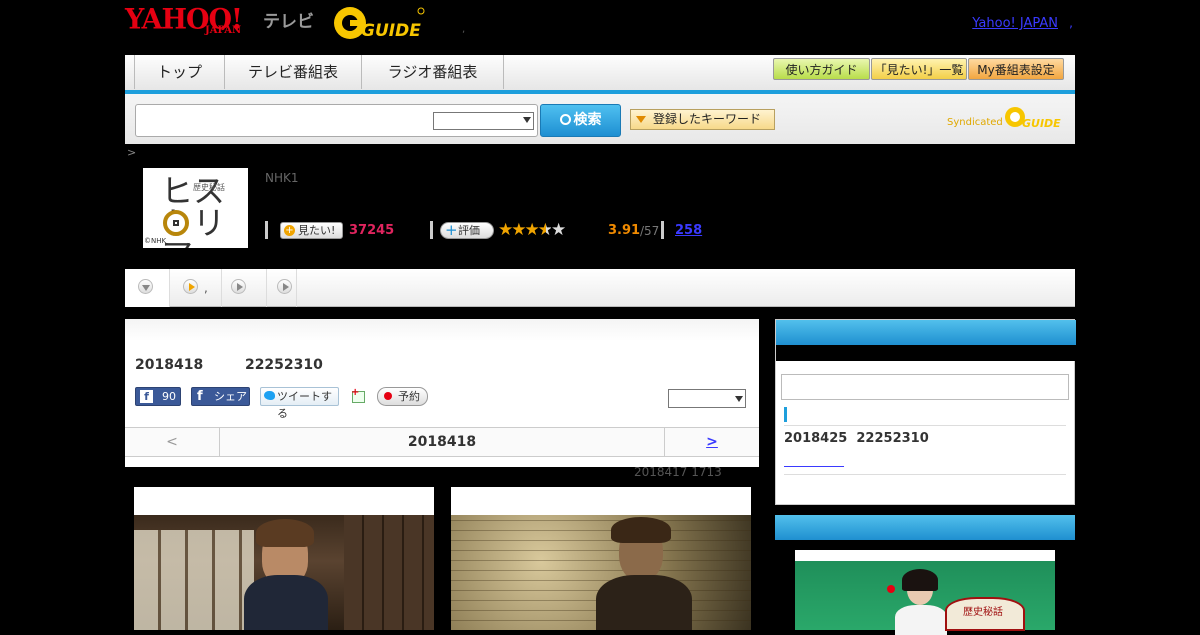 The image size is (1200, 635). Describe the element at coordinates (816, 438) in the screenshot. I see `next-broadcast-date: 2018425` at that location.